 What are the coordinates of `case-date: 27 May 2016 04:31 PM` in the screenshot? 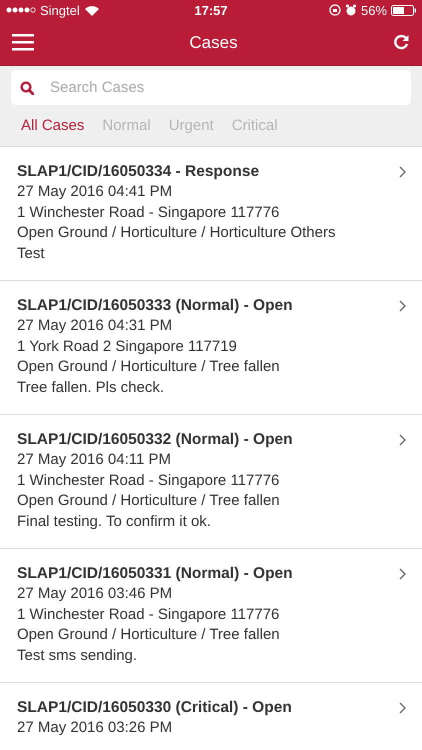 It's located at (95, 326).